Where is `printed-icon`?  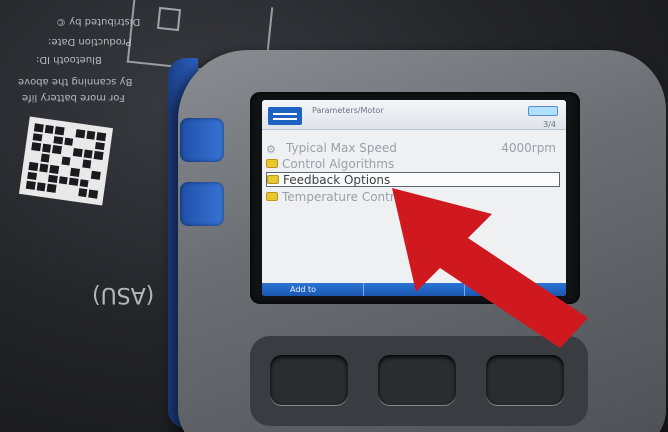
printed-icon is located at coordinates (169, 19).